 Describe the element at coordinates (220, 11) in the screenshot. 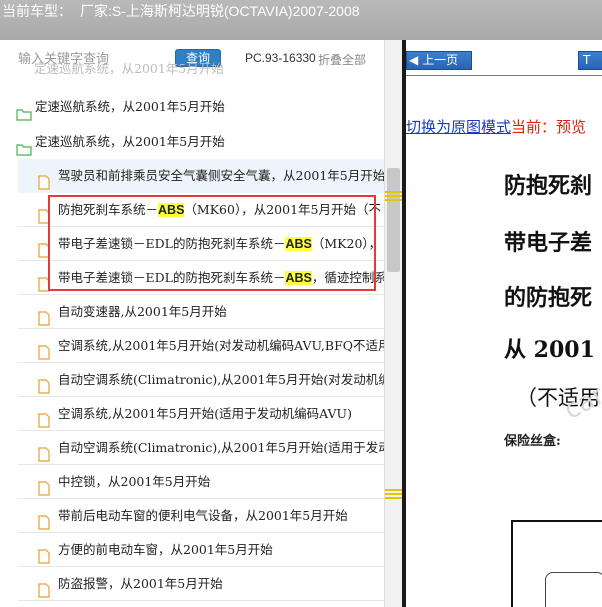

I see `current-model-value: 厂家:S-上海斯柯达明锐(OCTAVIA)2007-2008` at that location.